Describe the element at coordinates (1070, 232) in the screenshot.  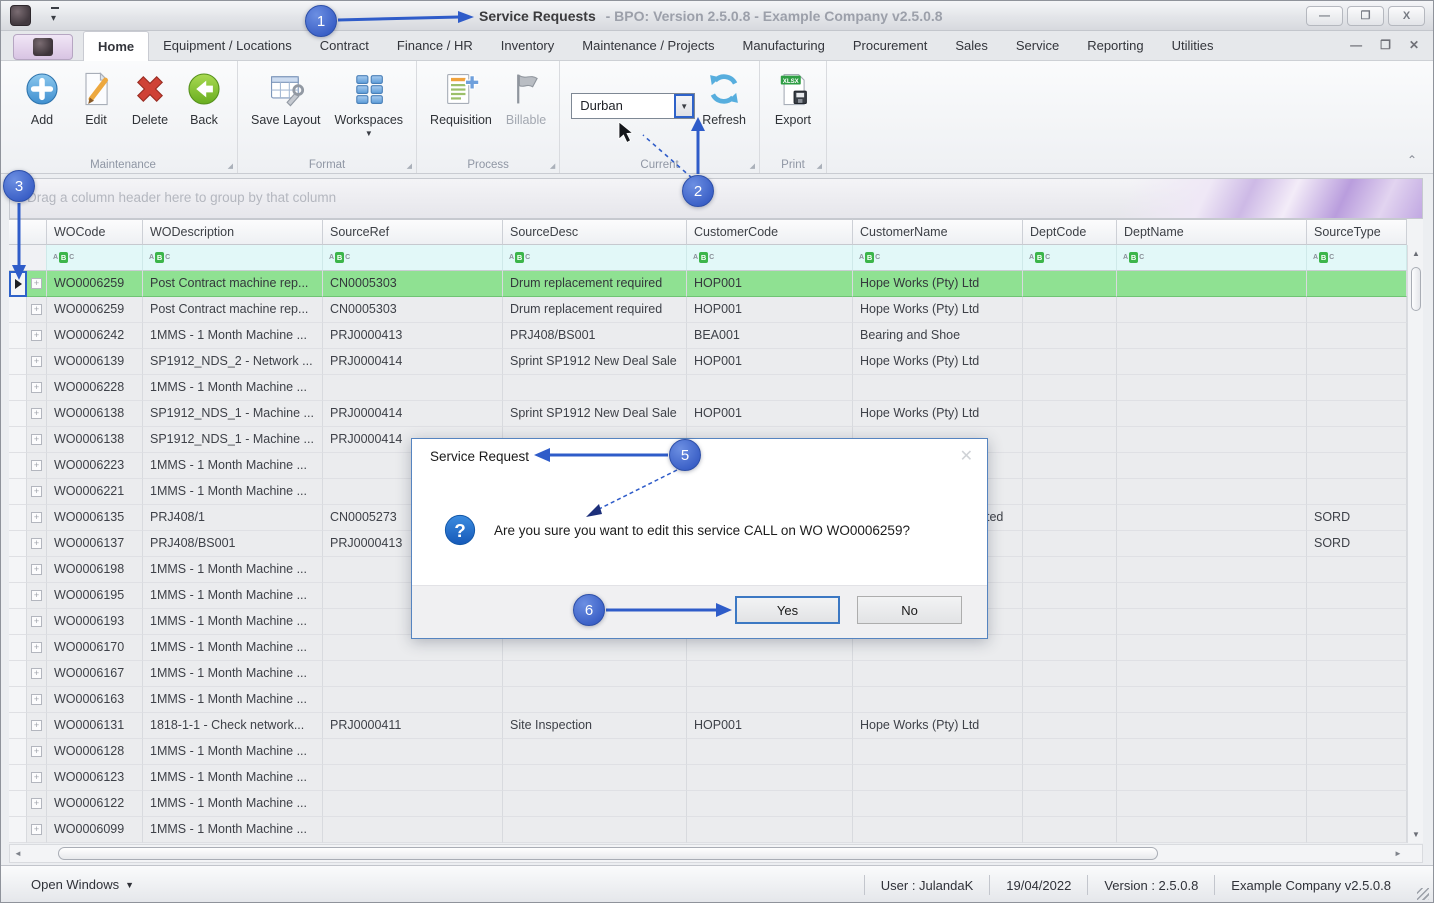
I see `column-header-deptcode: DeptCode` at that location.